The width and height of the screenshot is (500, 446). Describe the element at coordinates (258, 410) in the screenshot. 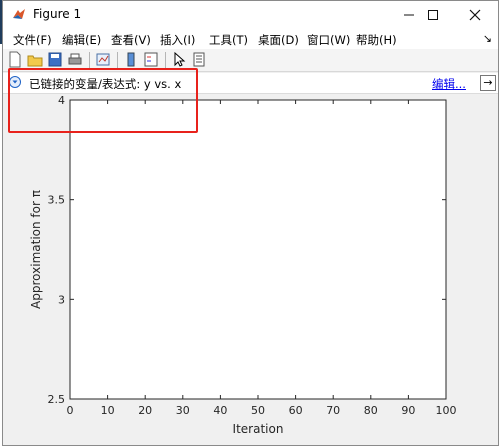

I see `x-tick-label: 50` at that location.